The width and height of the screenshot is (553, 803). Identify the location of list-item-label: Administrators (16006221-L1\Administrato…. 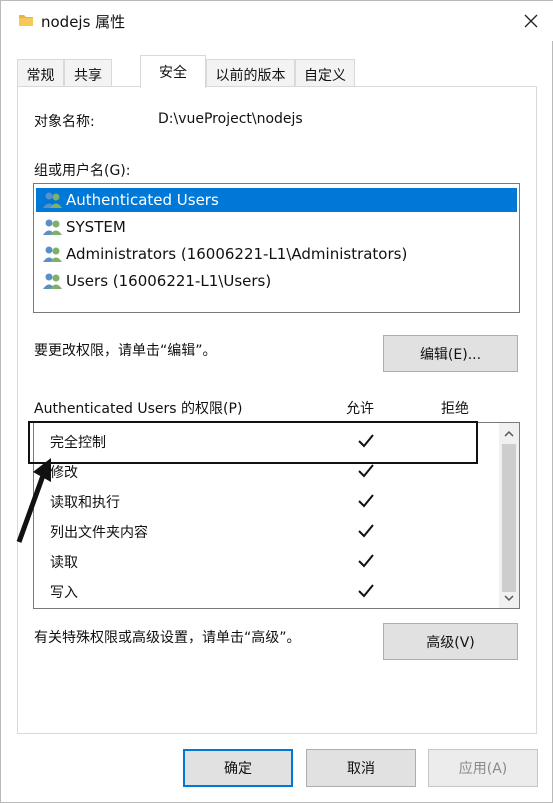
(237, 254).